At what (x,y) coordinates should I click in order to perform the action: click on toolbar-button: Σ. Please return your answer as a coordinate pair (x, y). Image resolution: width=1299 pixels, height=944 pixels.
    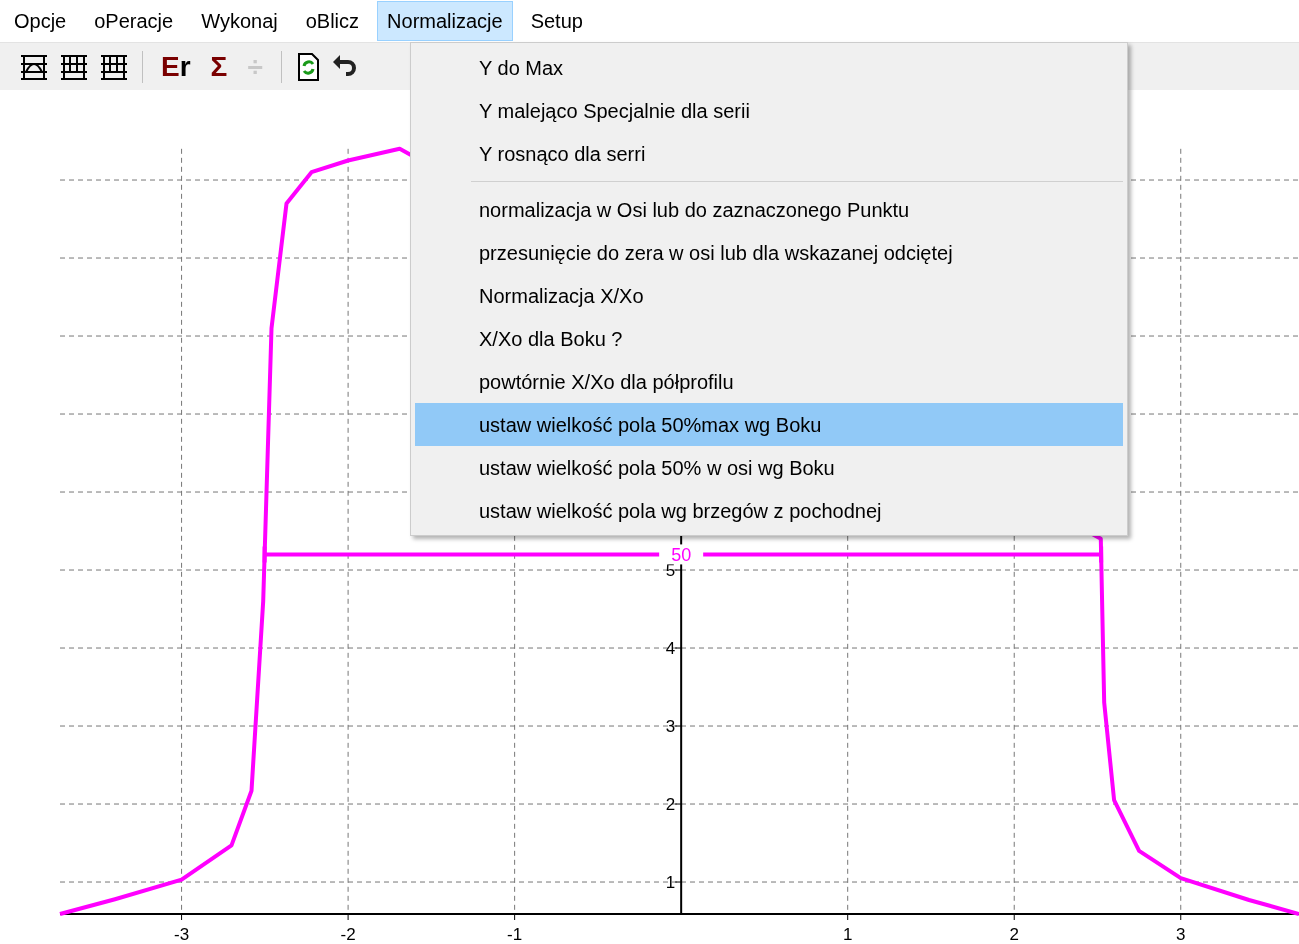
    Looking at the image, I should click on (219, 66).